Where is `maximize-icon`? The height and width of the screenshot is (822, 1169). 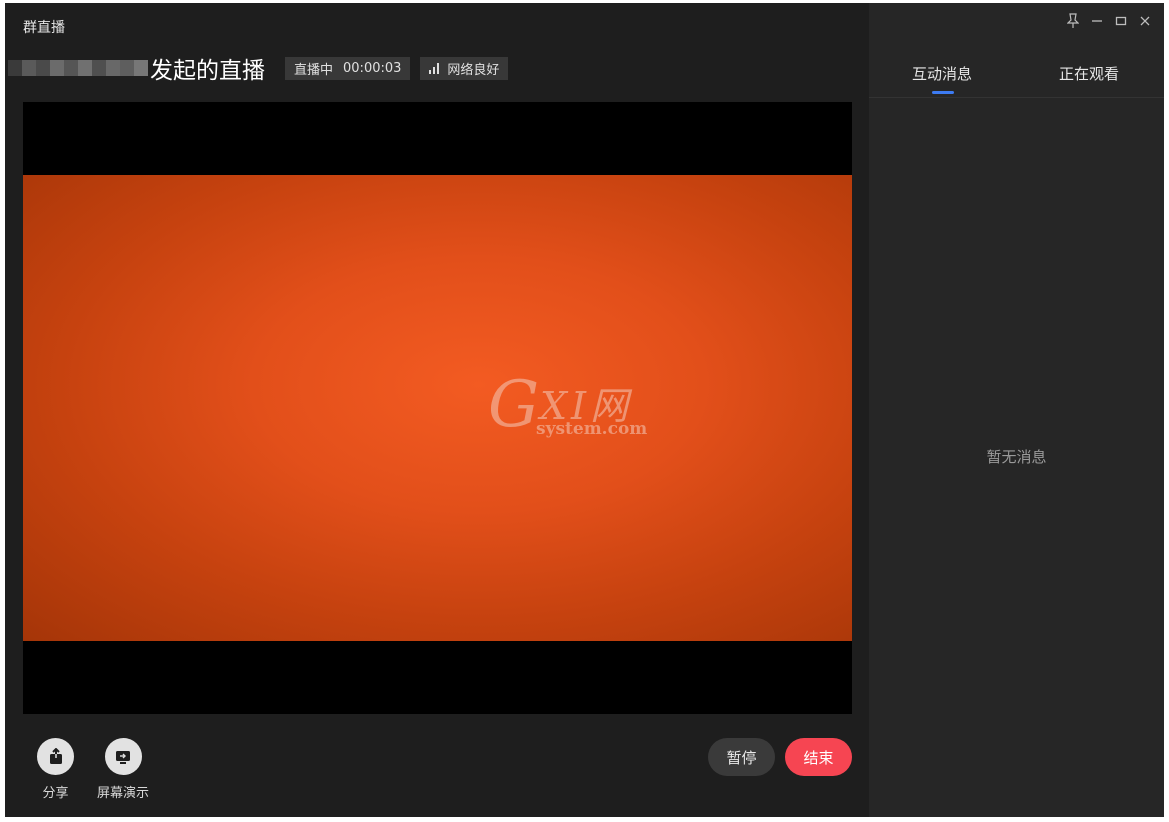
maximize-icon is located at coordinates (1121, 21).